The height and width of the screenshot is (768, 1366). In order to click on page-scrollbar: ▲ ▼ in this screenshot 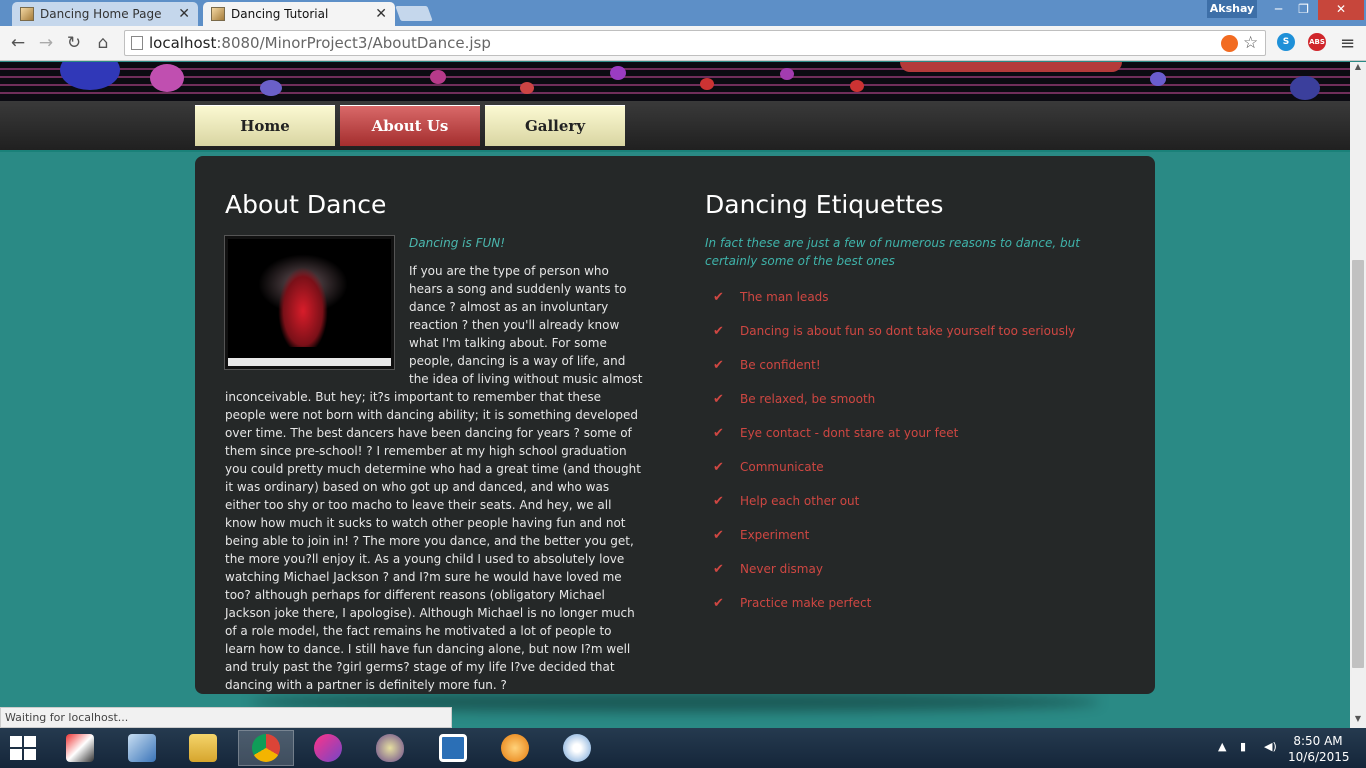, I will do `click(1358, 395)`.